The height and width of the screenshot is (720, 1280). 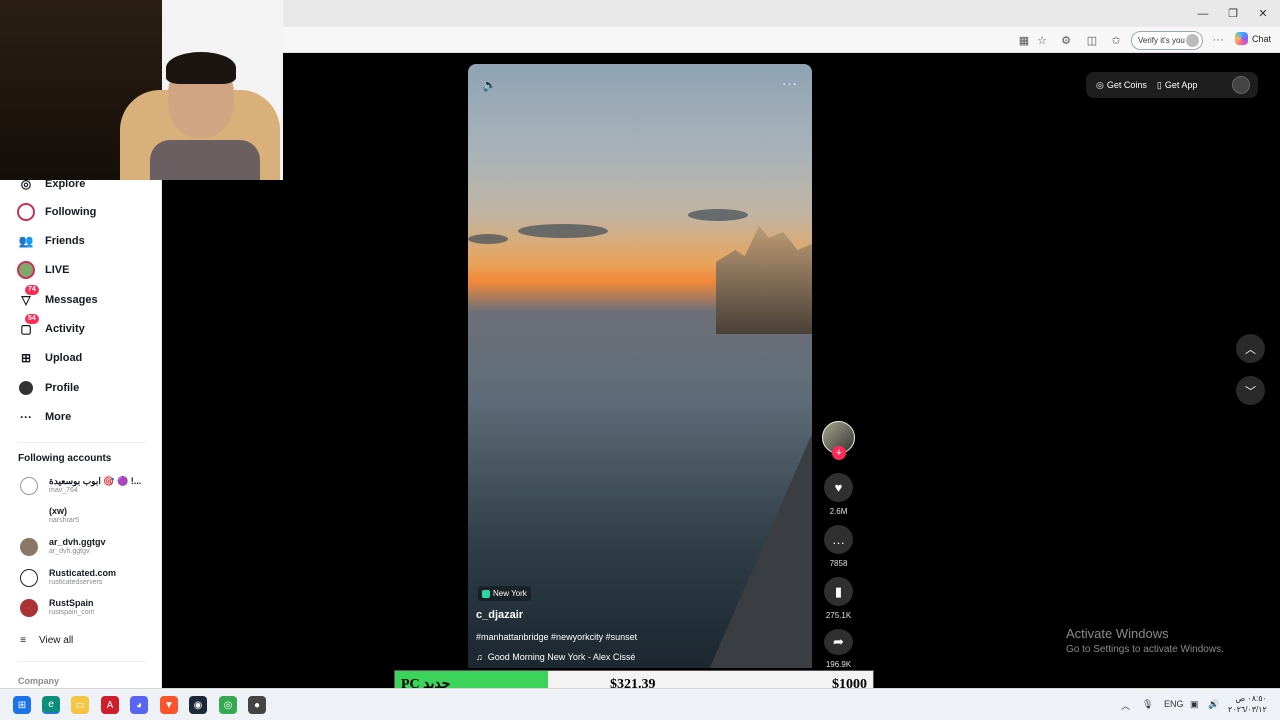 What do you see at coordinates (838, 591) in the screenshot?
I see `bookmark-icon: ▮` at bounding box center [838, 591].